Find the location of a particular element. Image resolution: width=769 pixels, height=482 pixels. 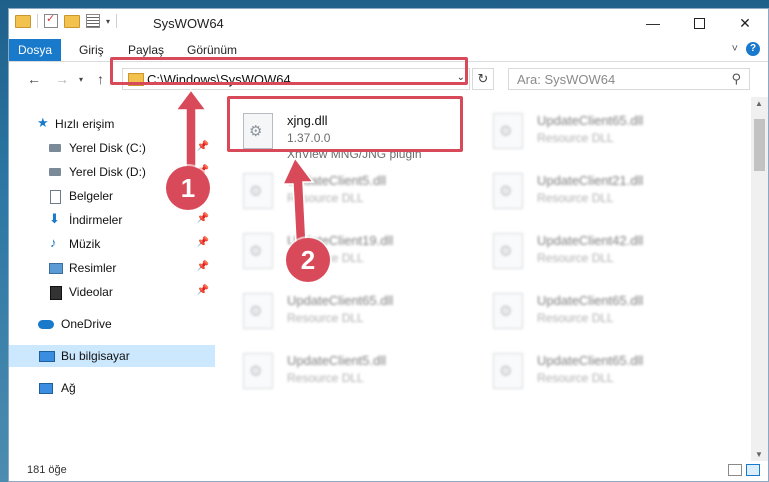

quick-access-toolbar: ▾ is located at coordinates (66, 20).